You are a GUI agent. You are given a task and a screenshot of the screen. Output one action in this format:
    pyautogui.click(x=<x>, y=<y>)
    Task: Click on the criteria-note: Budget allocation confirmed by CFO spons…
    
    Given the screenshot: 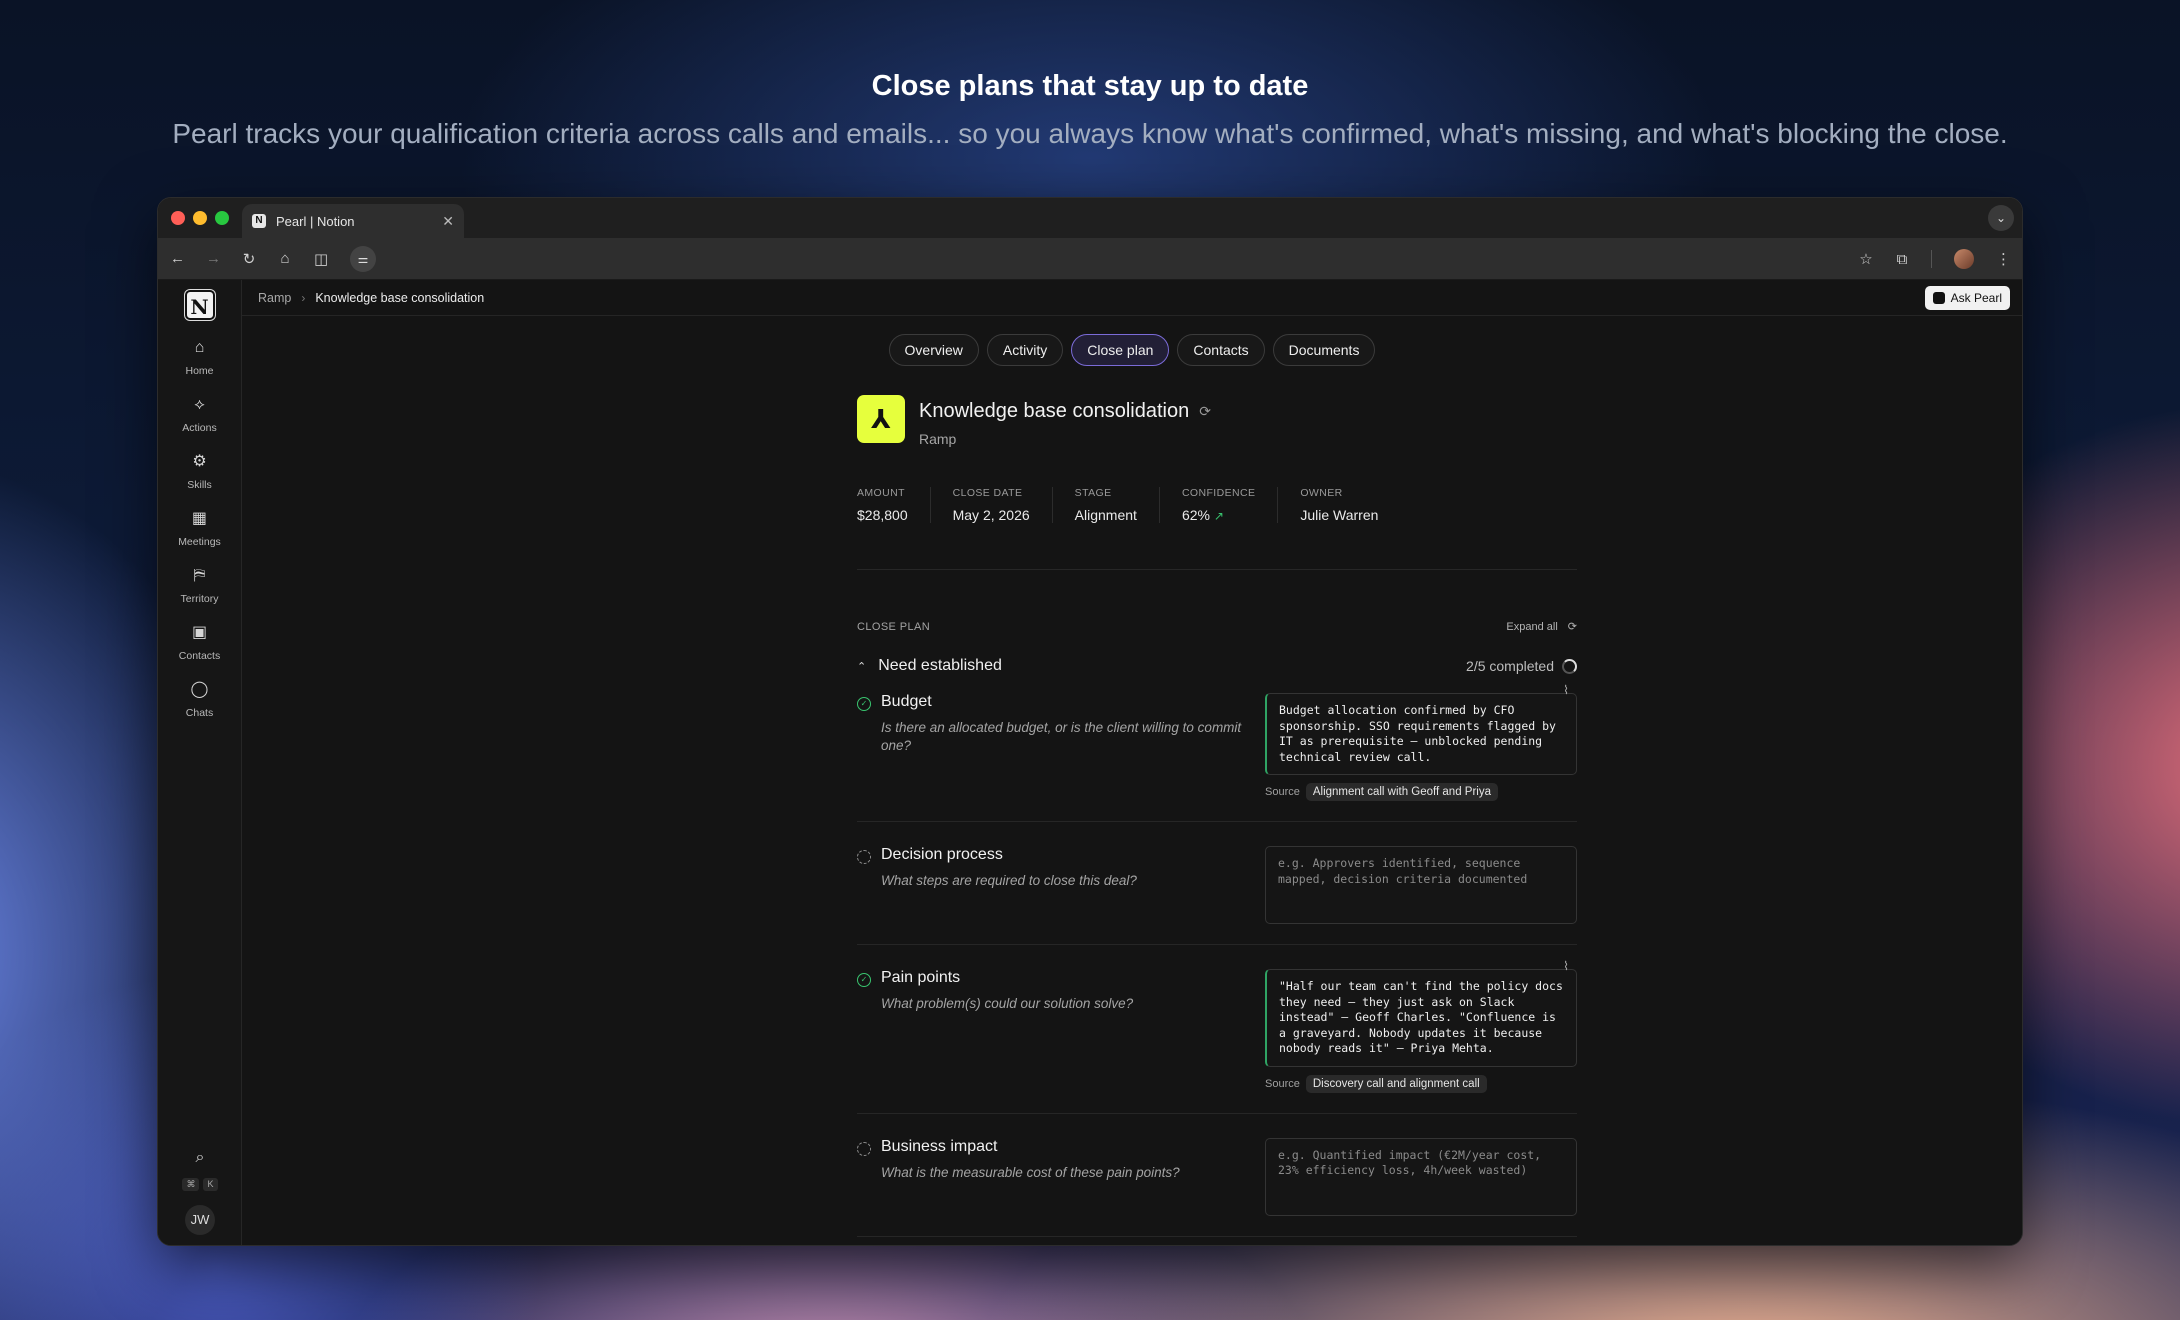 What is the action you would take?
    pyautogui.click(x=1421, y=734)
    